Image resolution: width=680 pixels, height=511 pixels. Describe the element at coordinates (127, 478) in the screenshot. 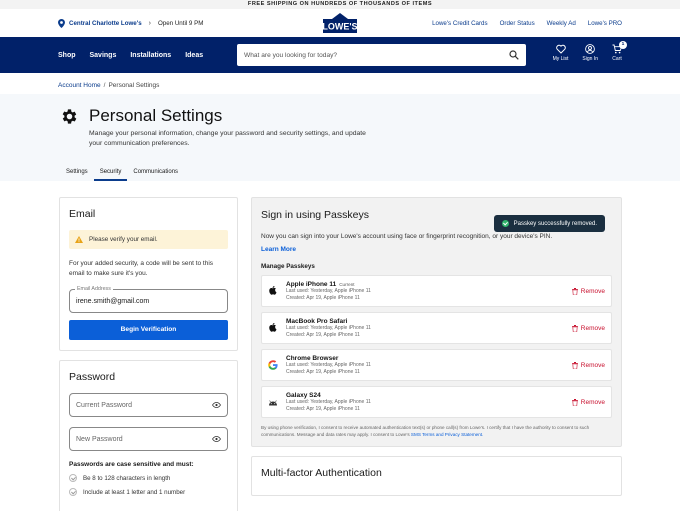

I see `password-rule-text: Be 8 to 128 characters in length` at that location.